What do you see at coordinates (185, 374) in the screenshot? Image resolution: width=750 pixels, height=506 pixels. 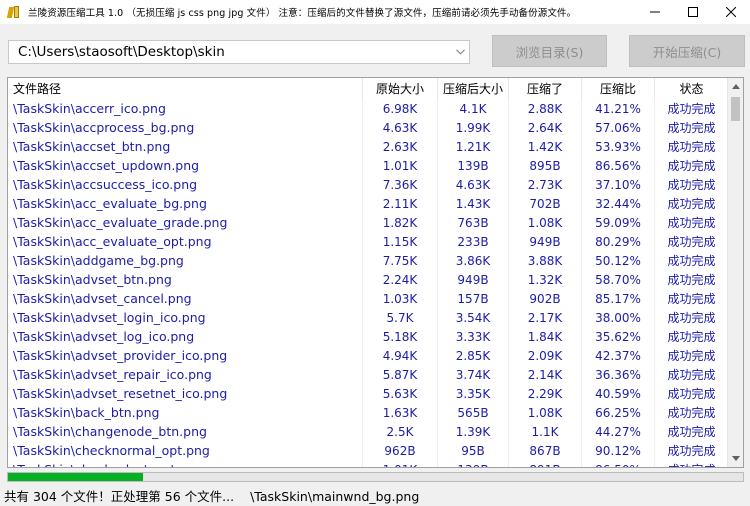 I see `cell-file-path: \TaskSkin\advset_repair_ico.png` at bounding box center [185, 374].